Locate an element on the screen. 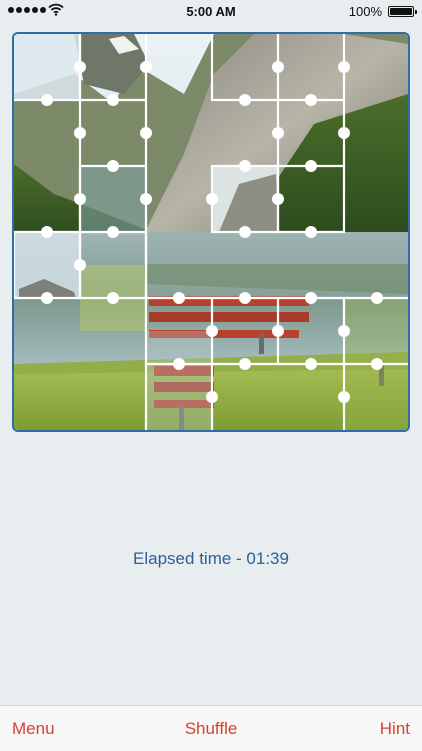 This screenshot has width=422, height=751. menu-button: Menu is located at coordinates (33, 729).